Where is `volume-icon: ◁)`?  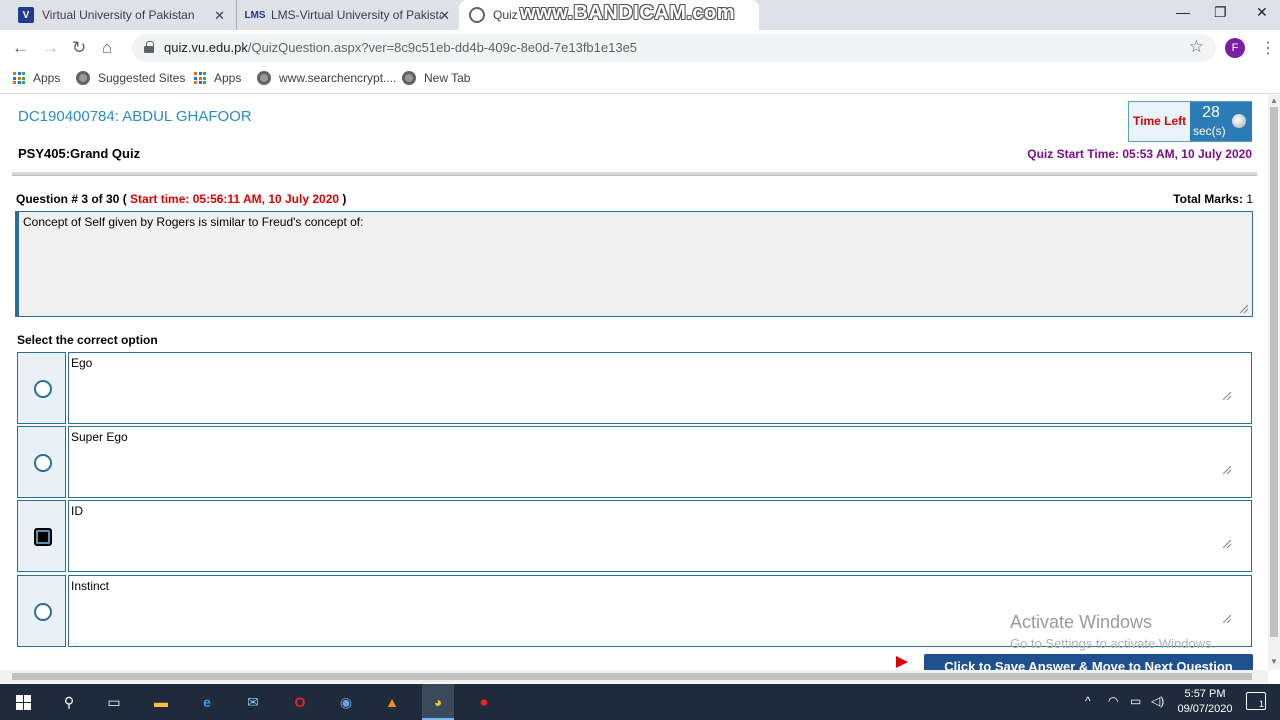 volume-icon: ◁) is located at coordinates (1157, 701).